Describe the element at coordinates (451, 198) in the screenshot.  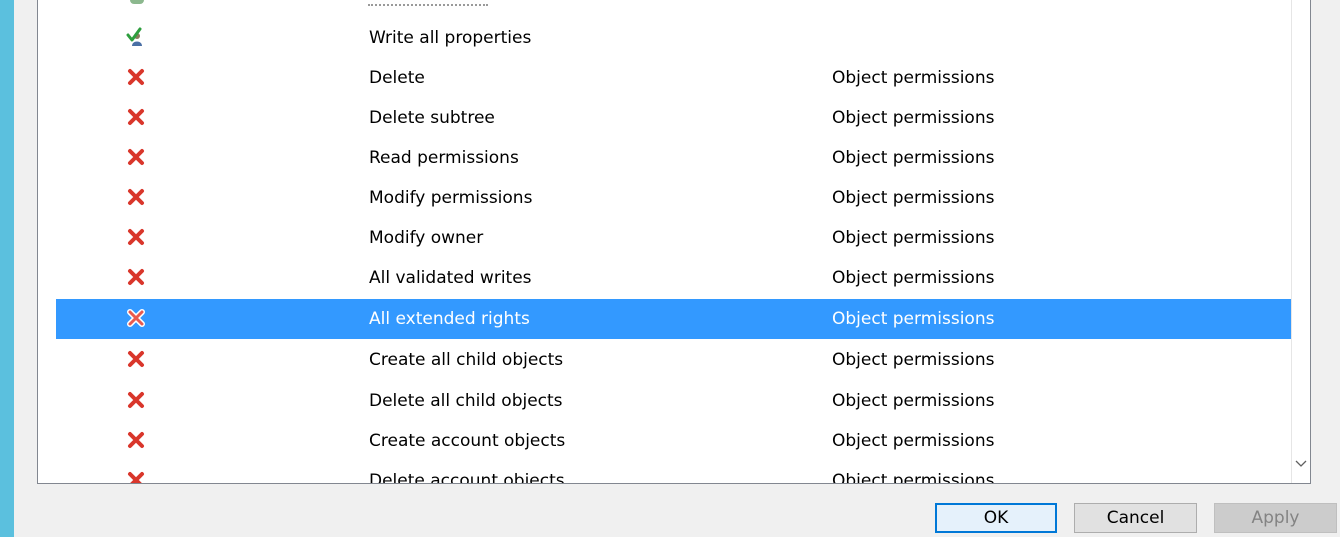
I see `permission-name: Modify permissions` at that location.